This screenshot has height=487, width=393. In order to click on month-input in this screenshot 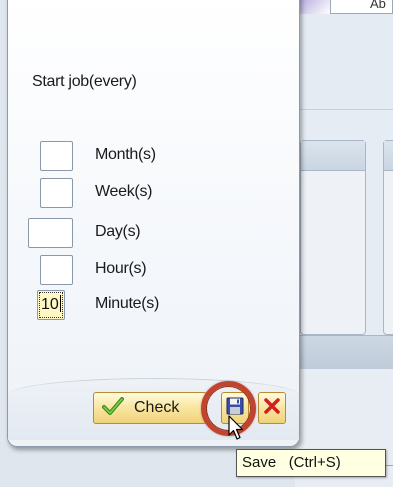, I will do `click(56, 156)`.